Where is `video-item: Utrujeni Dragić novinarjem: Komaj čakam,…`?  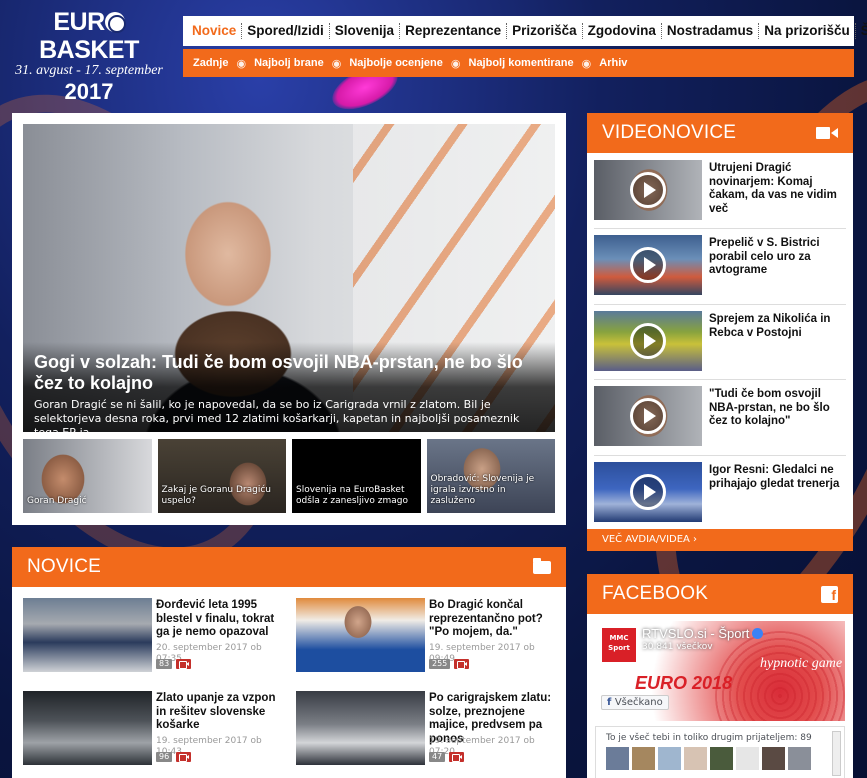
video-item: Utrujeni Dragić novinarjem: Komaj čakam,… is located at coordinates (720, 191).